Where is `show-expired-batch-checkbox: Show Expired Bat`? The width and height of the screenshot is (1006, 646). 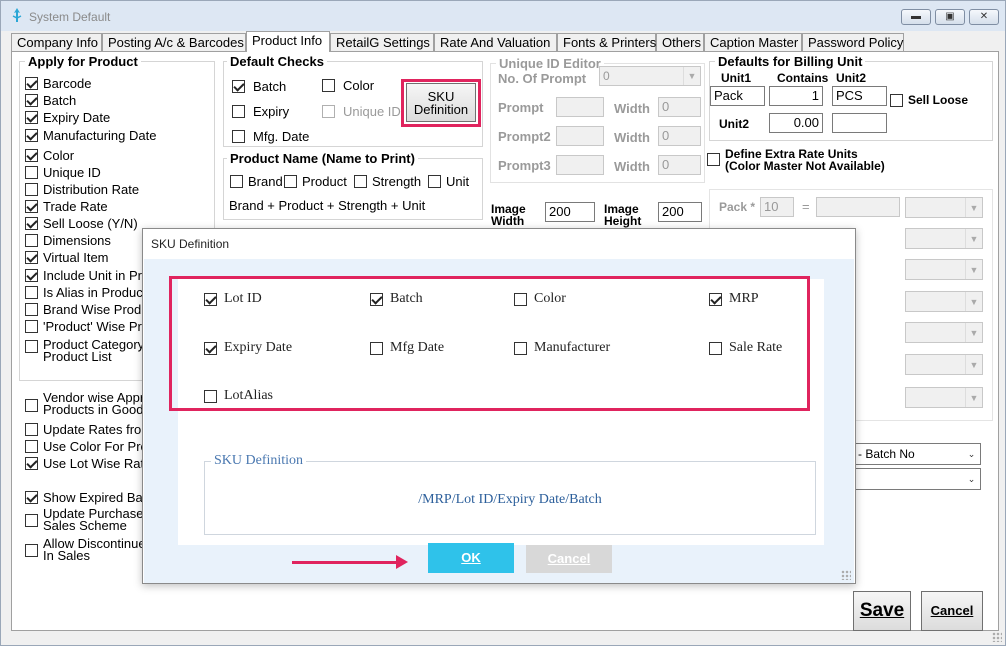
show-expired-batch-checkbox: Show Expired Bat is located at coordinates (85, 497).